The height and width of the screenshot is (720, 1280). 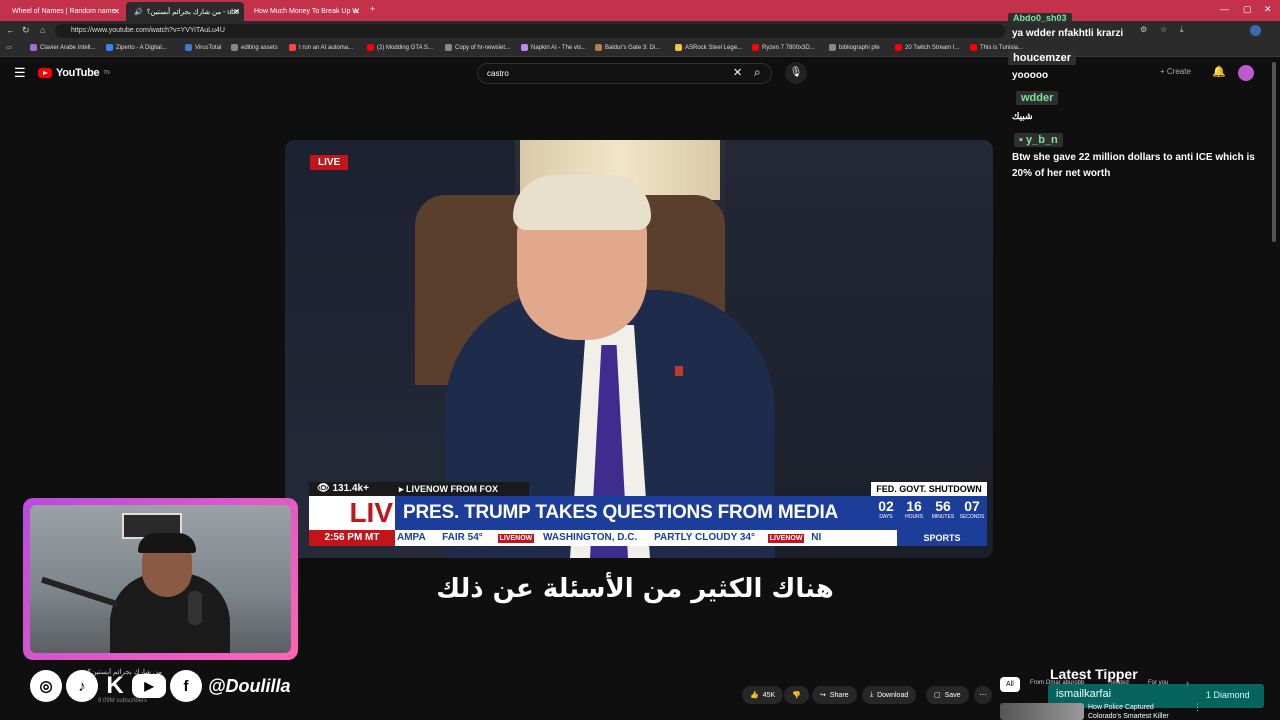 I want to click on scrollbar-thumb, so click(x=1274, y=152).